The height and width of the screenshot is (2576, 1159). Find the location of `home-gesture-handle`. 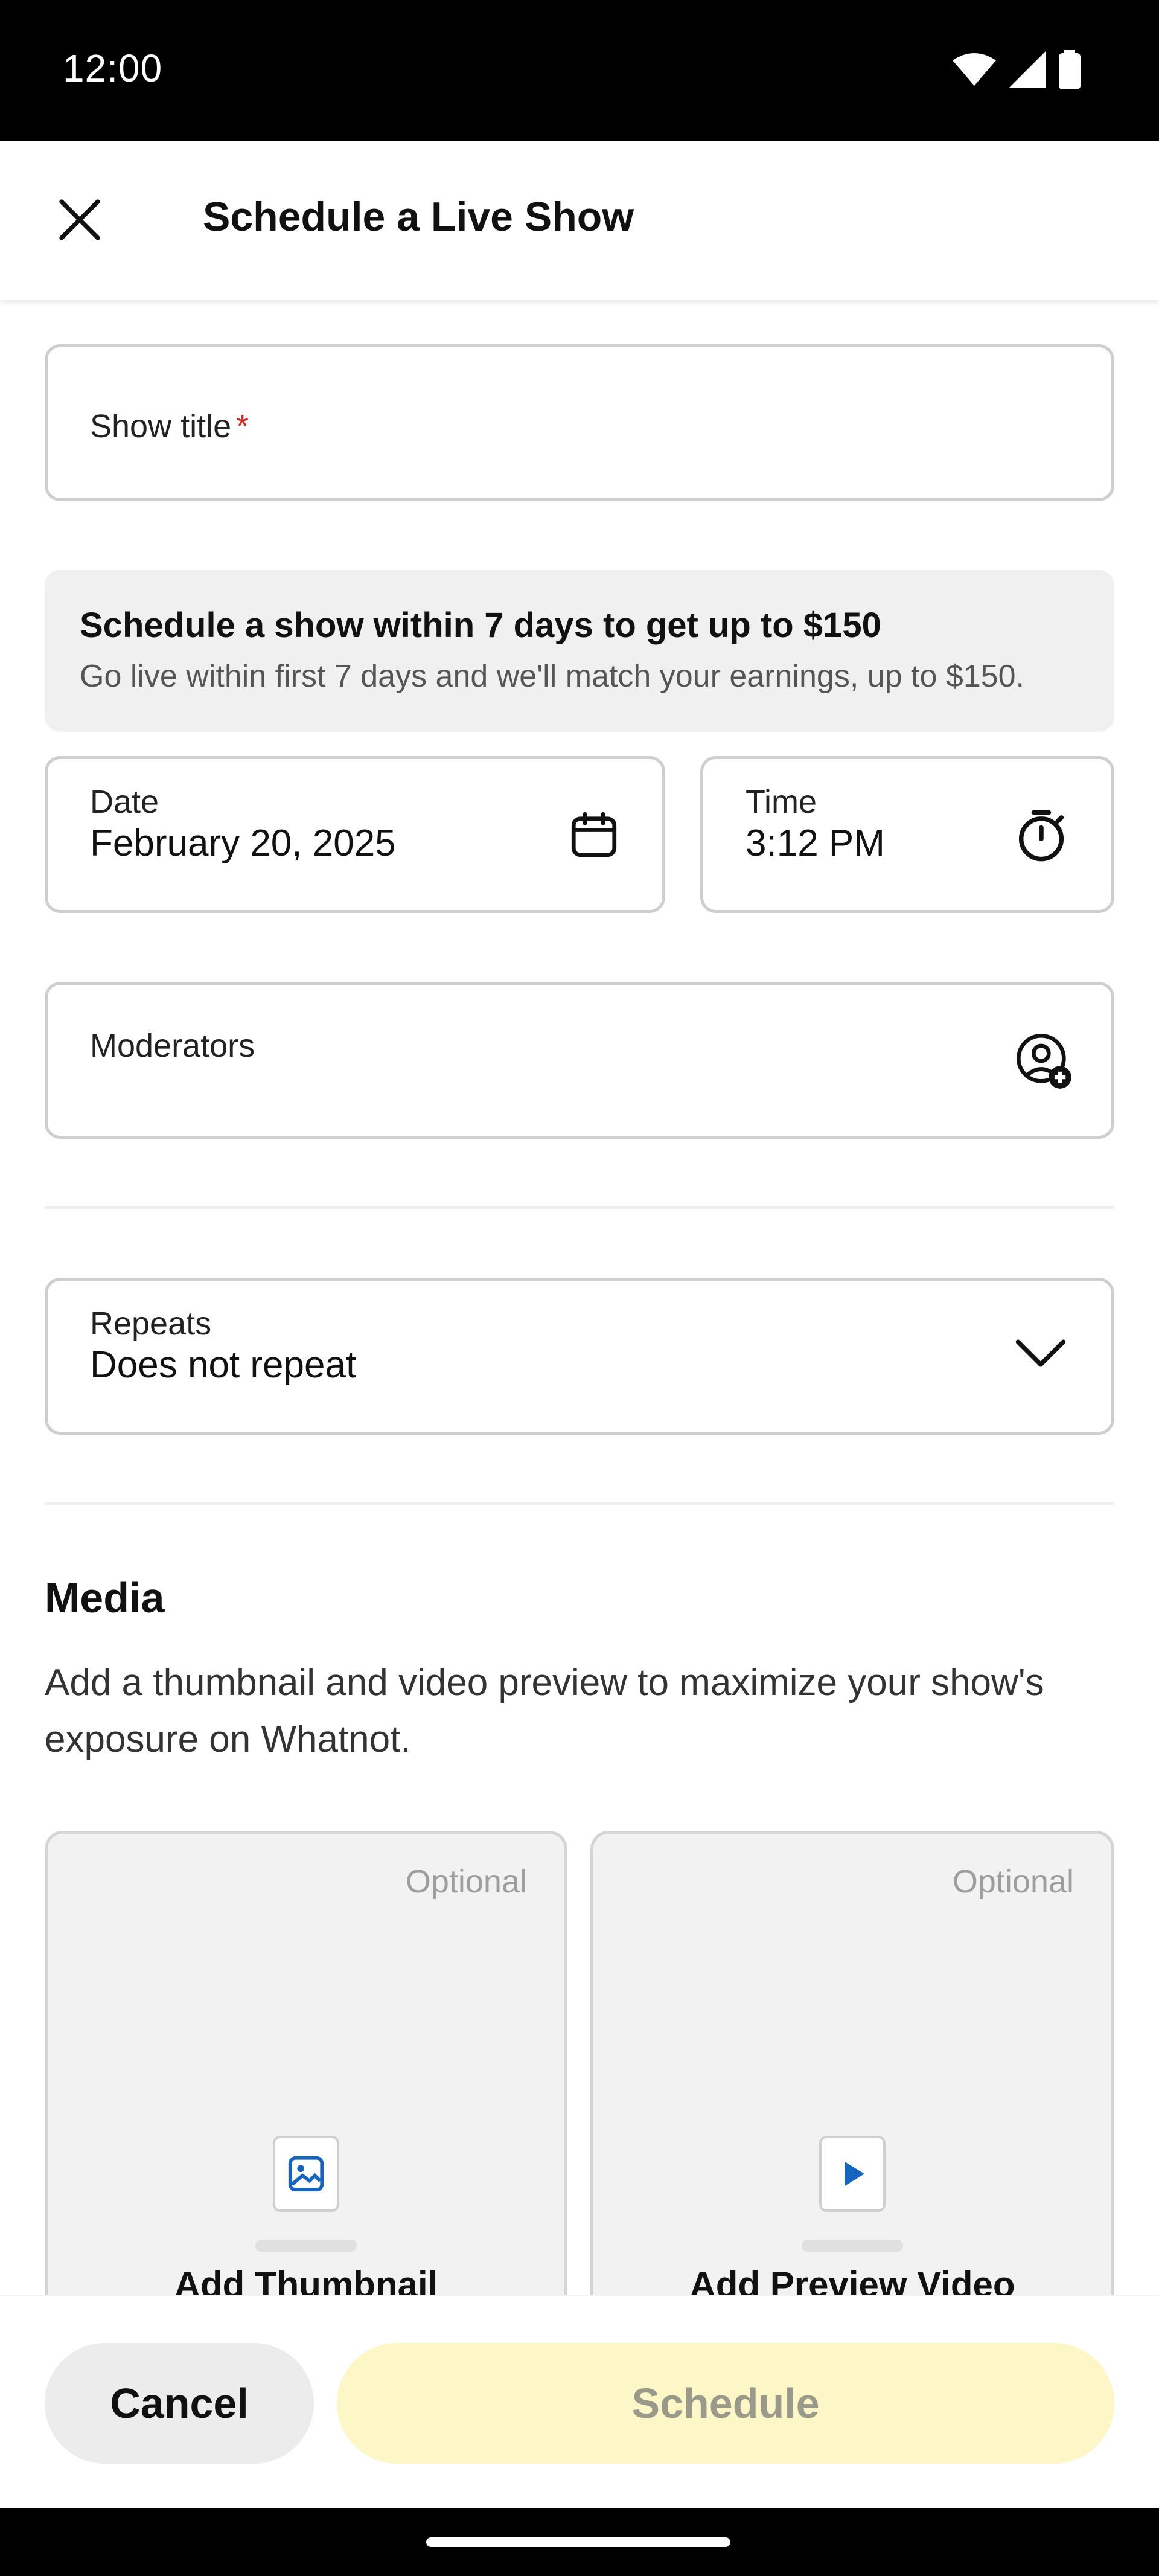

home-gesture-handle is located at coordinates (578, 2542).